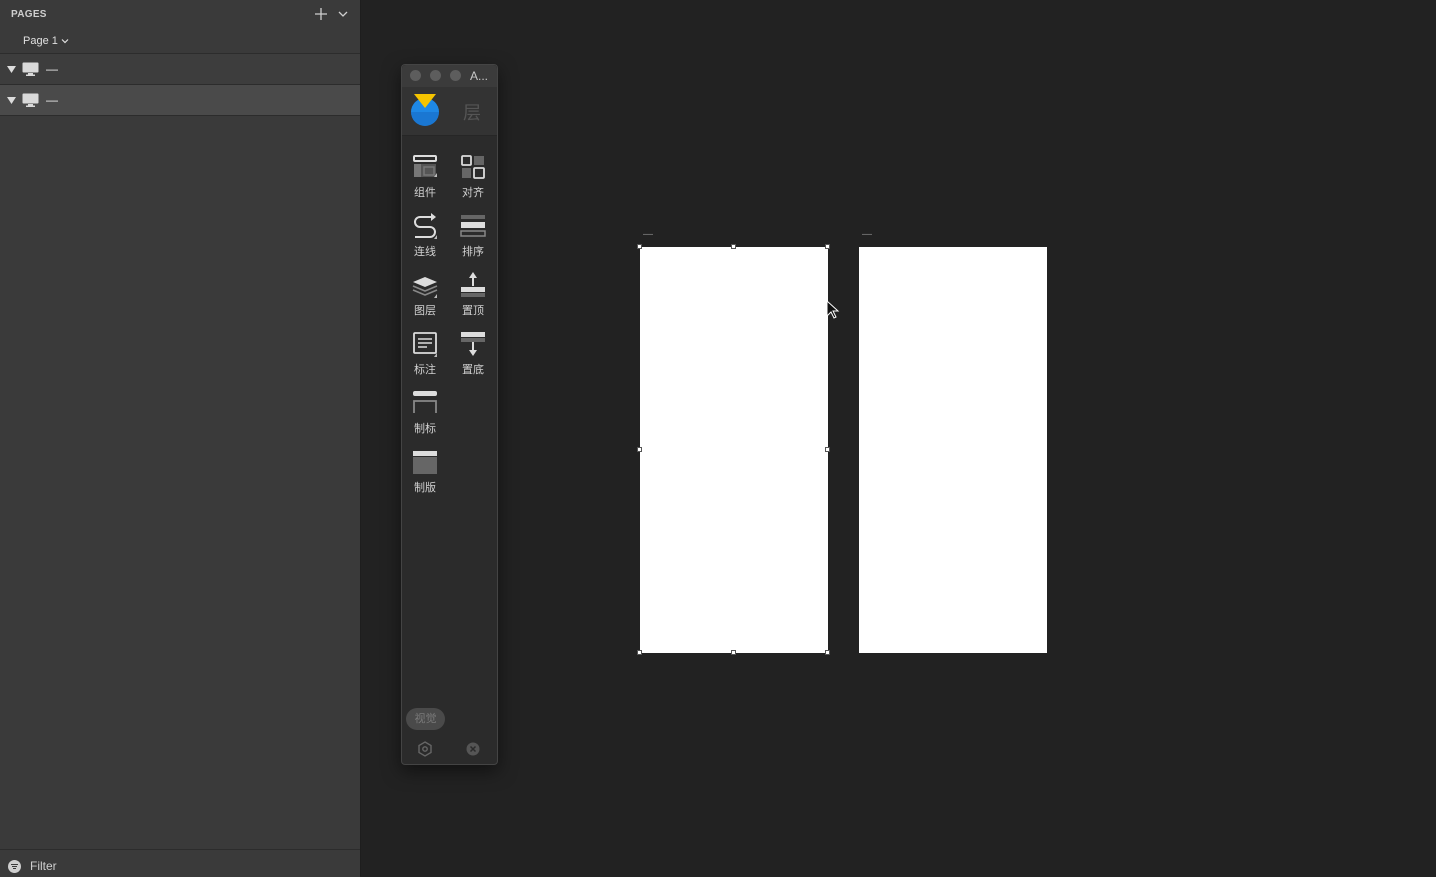  I want to click on resize-handle-top-right, so click(827, 246).